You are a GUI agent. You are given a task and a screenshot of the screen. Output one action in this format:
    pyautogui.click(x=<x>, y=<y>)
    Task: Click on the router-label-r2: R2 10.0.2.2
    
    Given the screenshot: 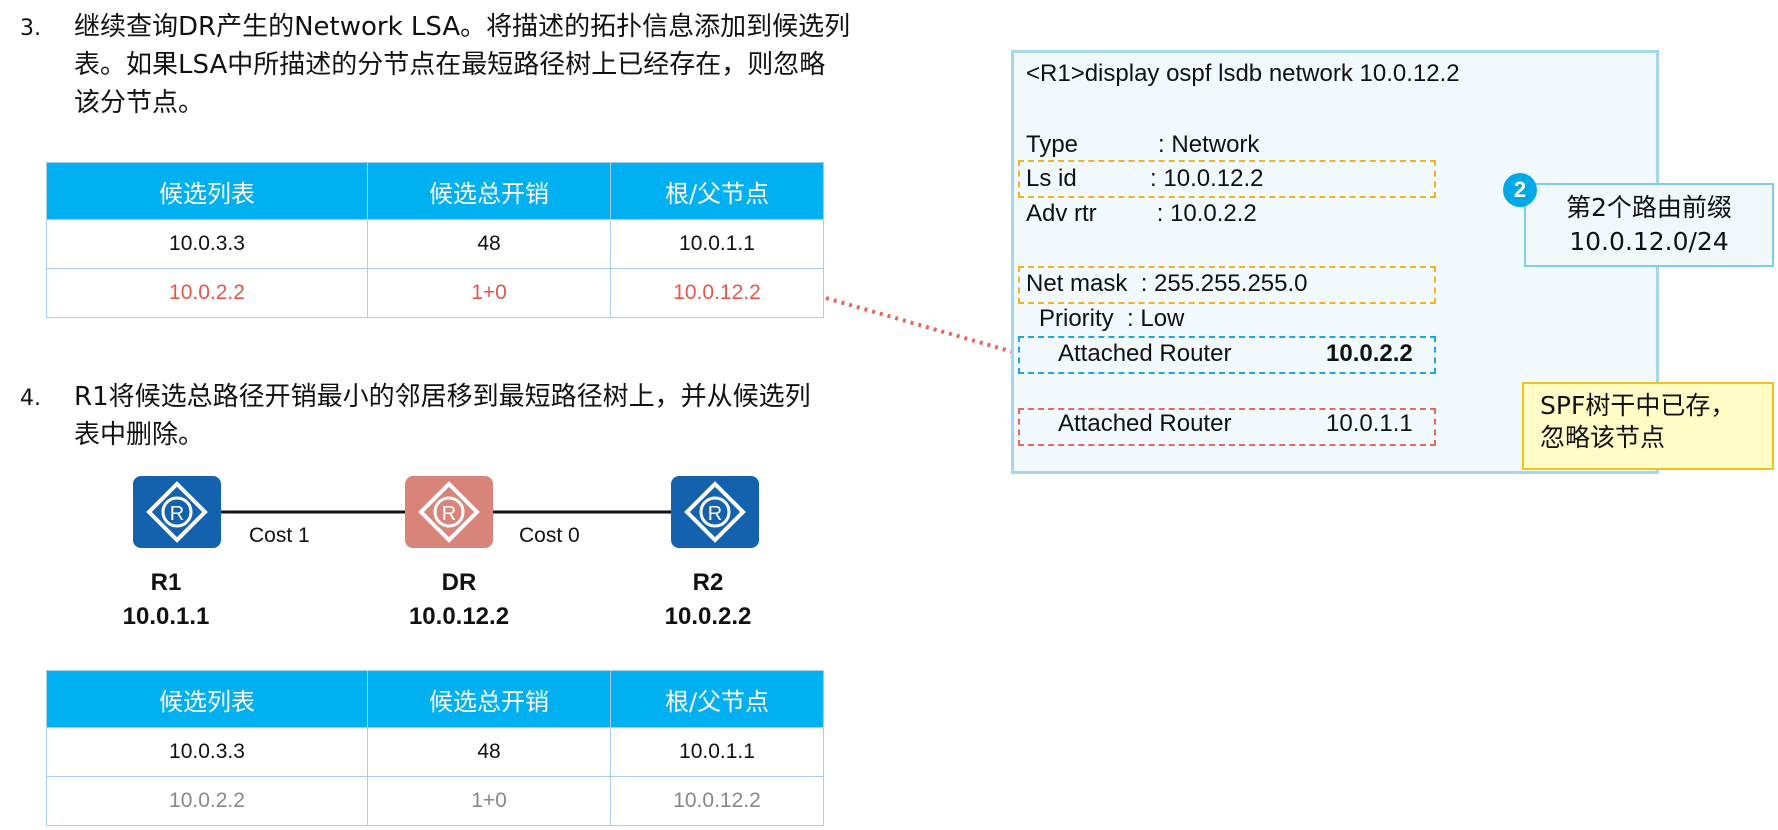 What is the action you would take?
    pyautogui.click(x=708, y=600)
    